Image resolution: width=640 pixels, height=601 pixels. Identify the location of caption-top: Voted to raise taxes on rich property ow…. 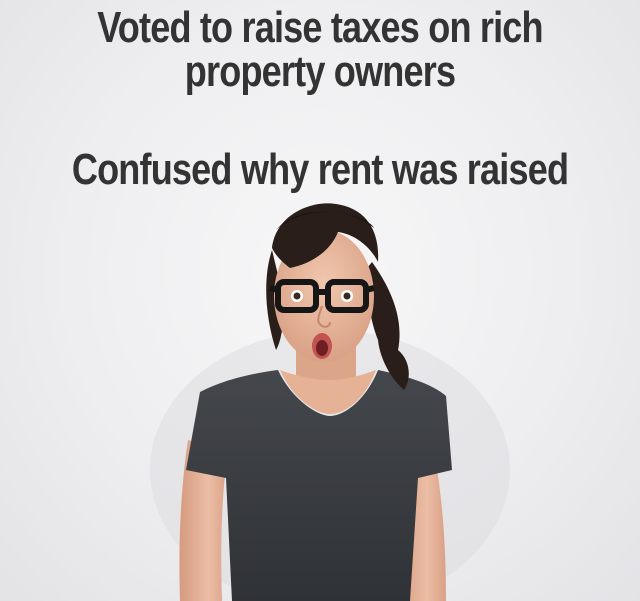
(320, 50).